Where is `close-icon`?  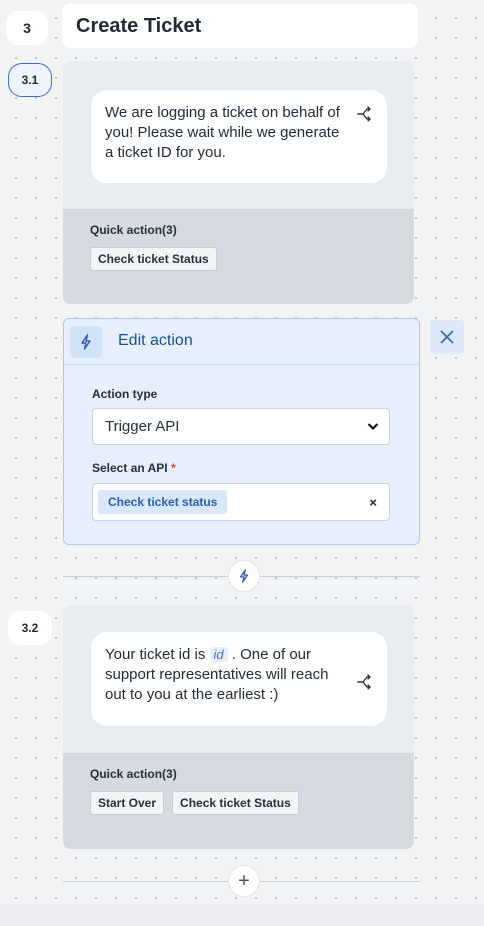 close-icon is located at coordinates (447, 337).